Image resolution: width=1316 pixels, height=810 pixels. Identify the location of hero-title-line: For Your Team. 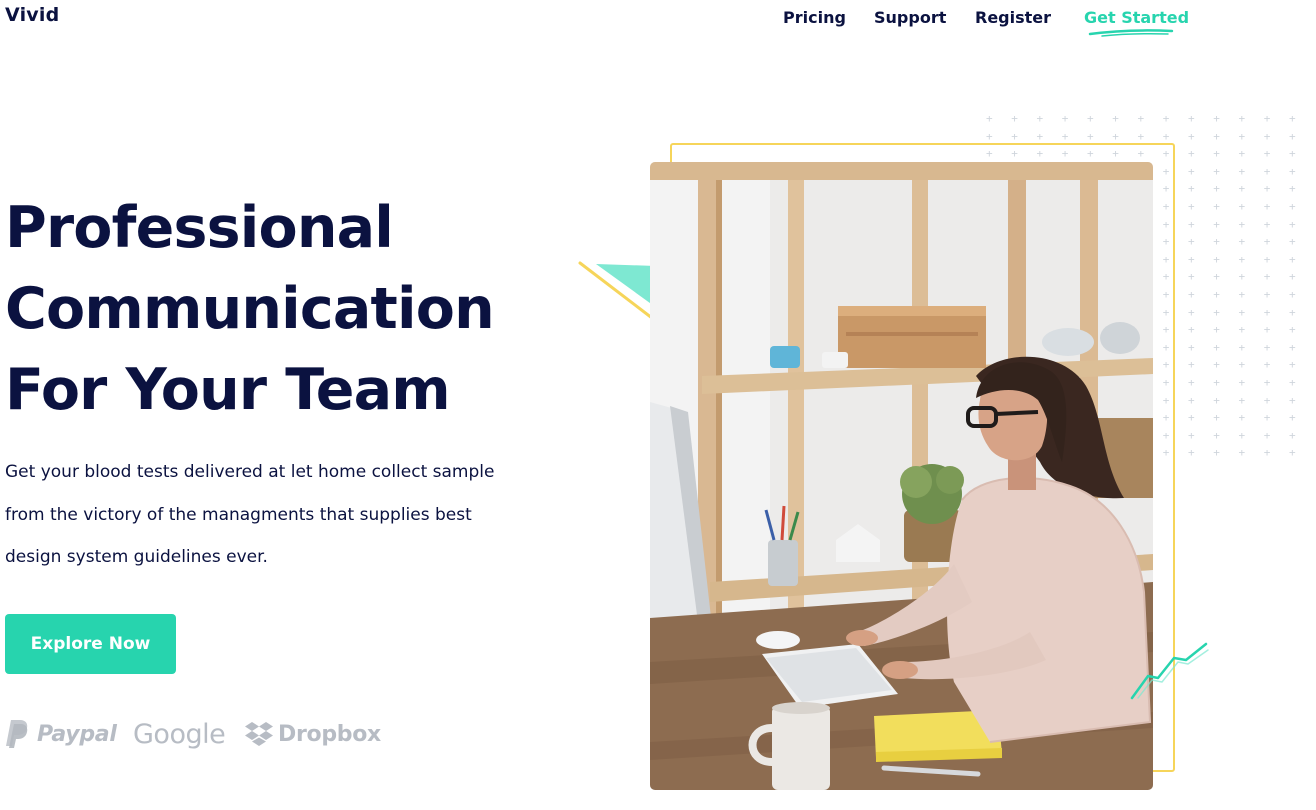
(228, 390).